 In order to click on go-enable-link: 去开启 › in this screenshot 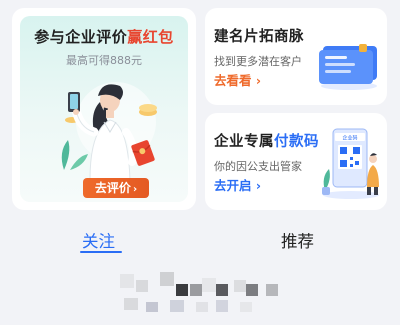, I will do `click(237, 184)`.